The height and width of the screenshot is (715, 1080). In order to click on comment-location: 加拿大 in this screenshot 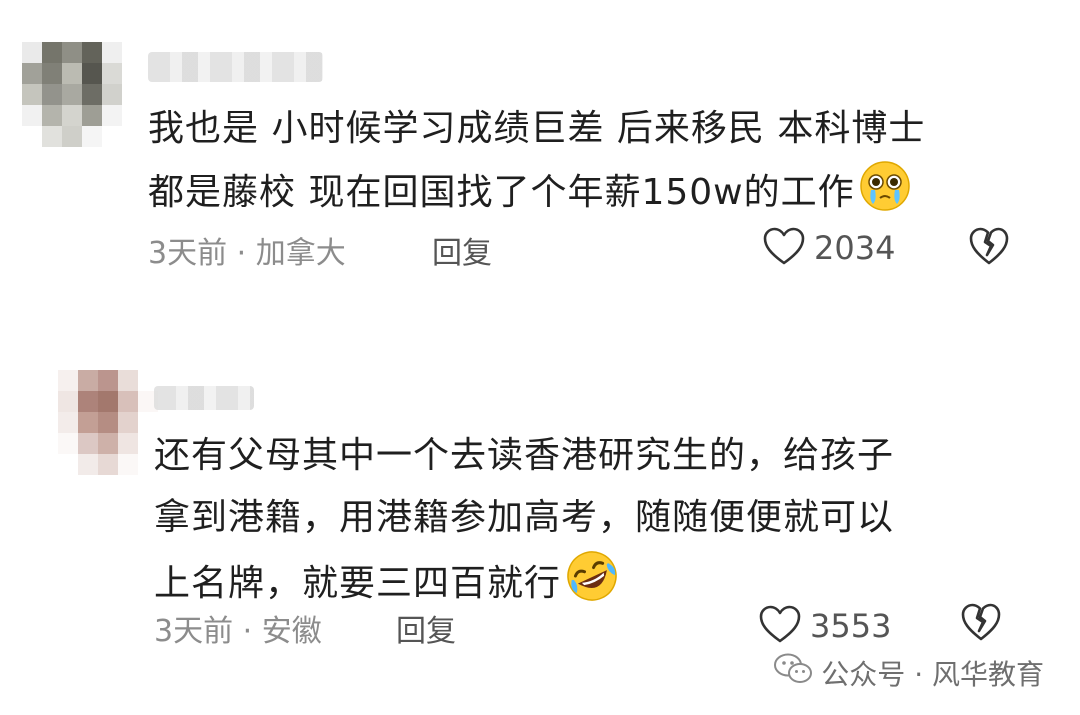, I will do `click(300, 253)`.